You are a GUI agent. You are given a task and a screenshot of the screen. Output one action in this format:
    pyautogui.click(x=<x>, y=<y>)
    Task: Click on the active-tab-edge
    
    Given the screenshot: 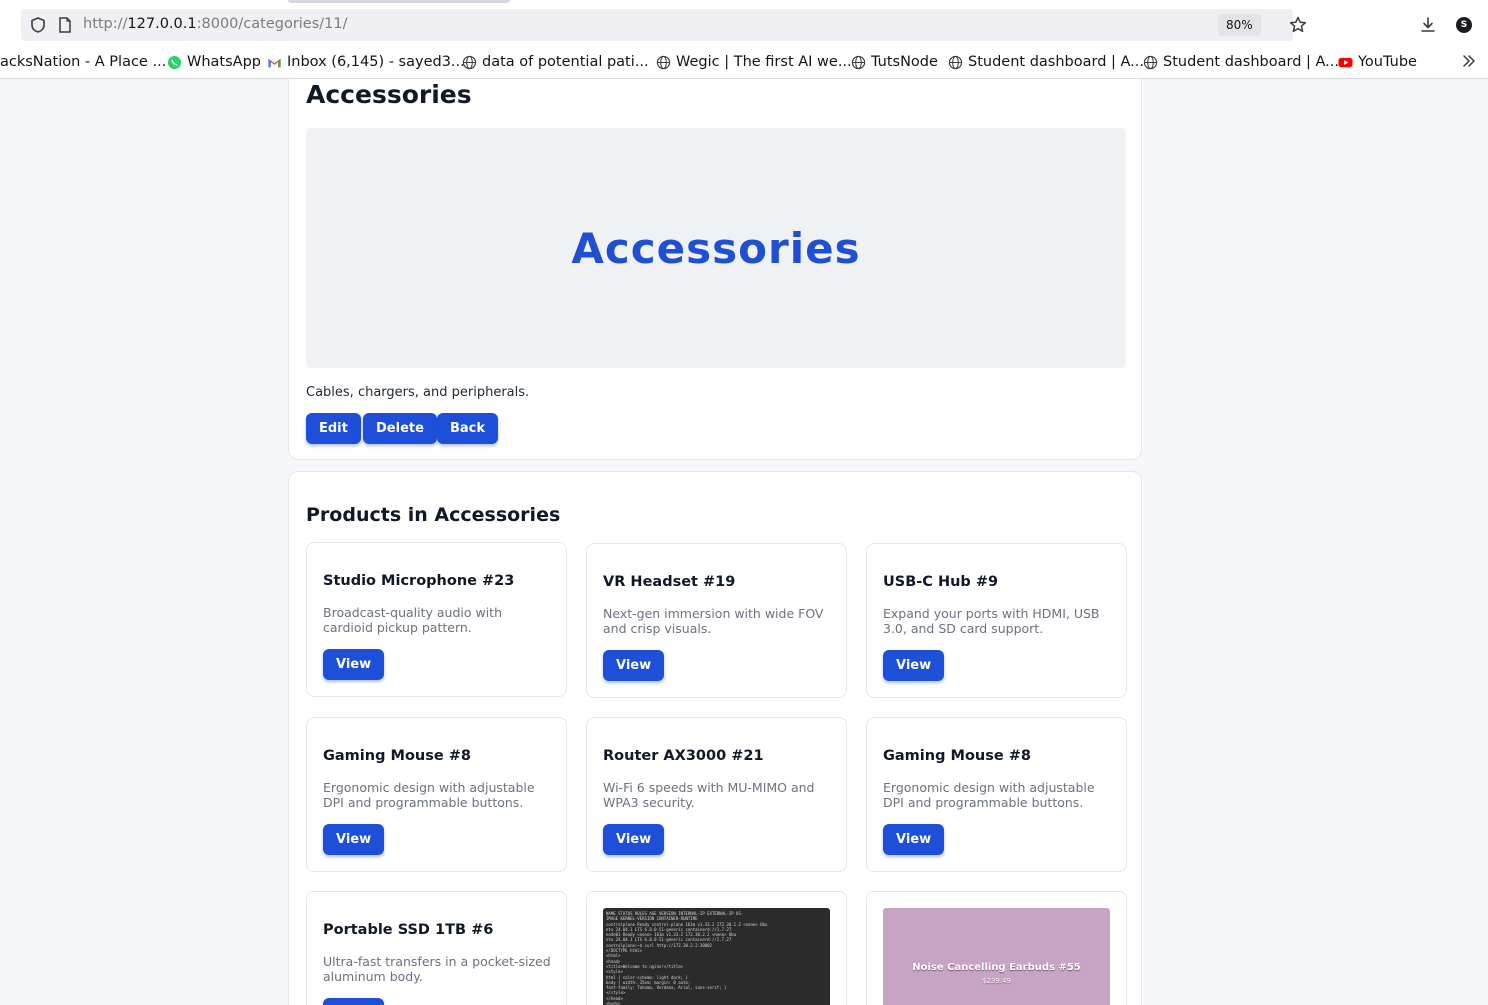 What is the action you would take?
    pyautogui.click(x=399, y=1)
    